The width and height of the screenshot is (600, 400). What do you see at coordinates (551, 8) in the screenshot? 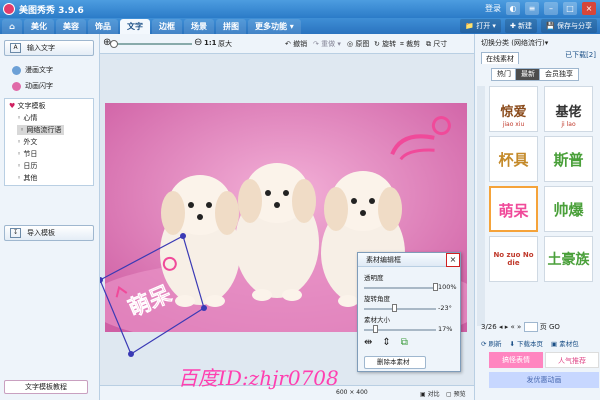
I see `minimize-icon: –` at bounding box center [551, 8].